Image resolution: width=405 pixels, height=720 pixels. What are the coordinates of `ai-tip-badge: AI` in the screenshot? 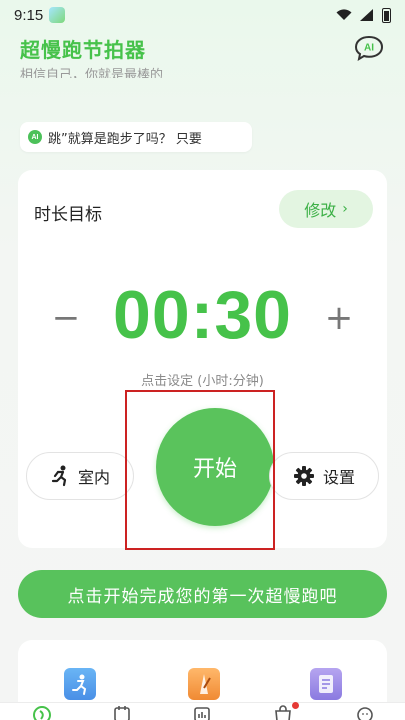 It's located at (35, 137).